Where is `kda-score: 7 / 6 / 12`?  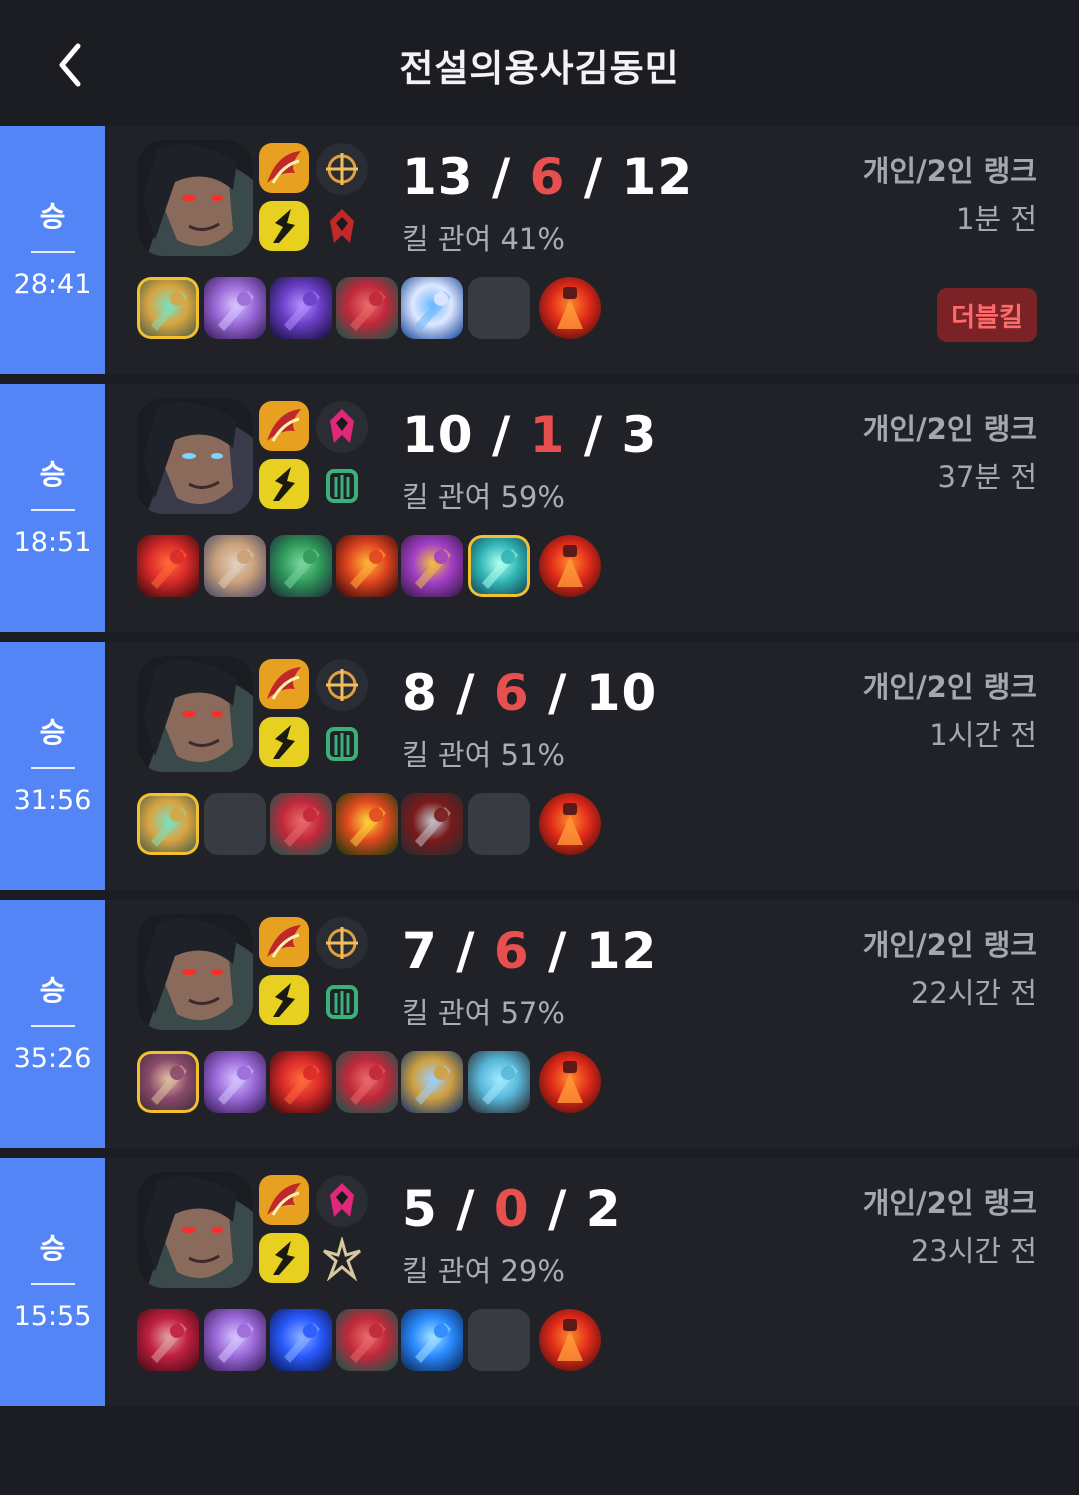
kda-score: 7 / 6 / 12 is located at coordinates (529, 951).